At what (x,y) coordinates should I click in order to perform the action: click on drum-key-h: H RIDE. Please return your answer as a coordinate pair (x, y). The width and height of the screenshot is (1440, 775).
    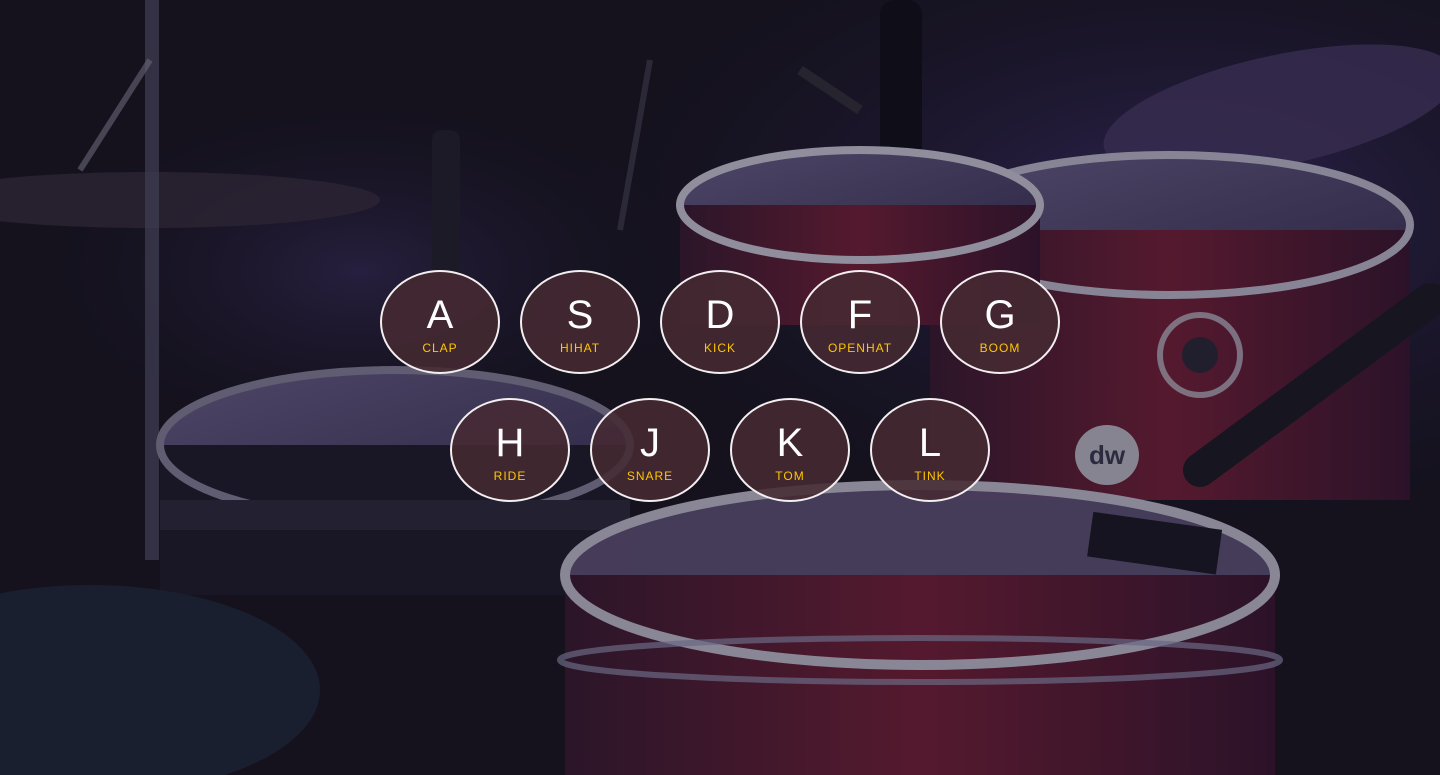
    Looking at the image, I should click on (510, 450).